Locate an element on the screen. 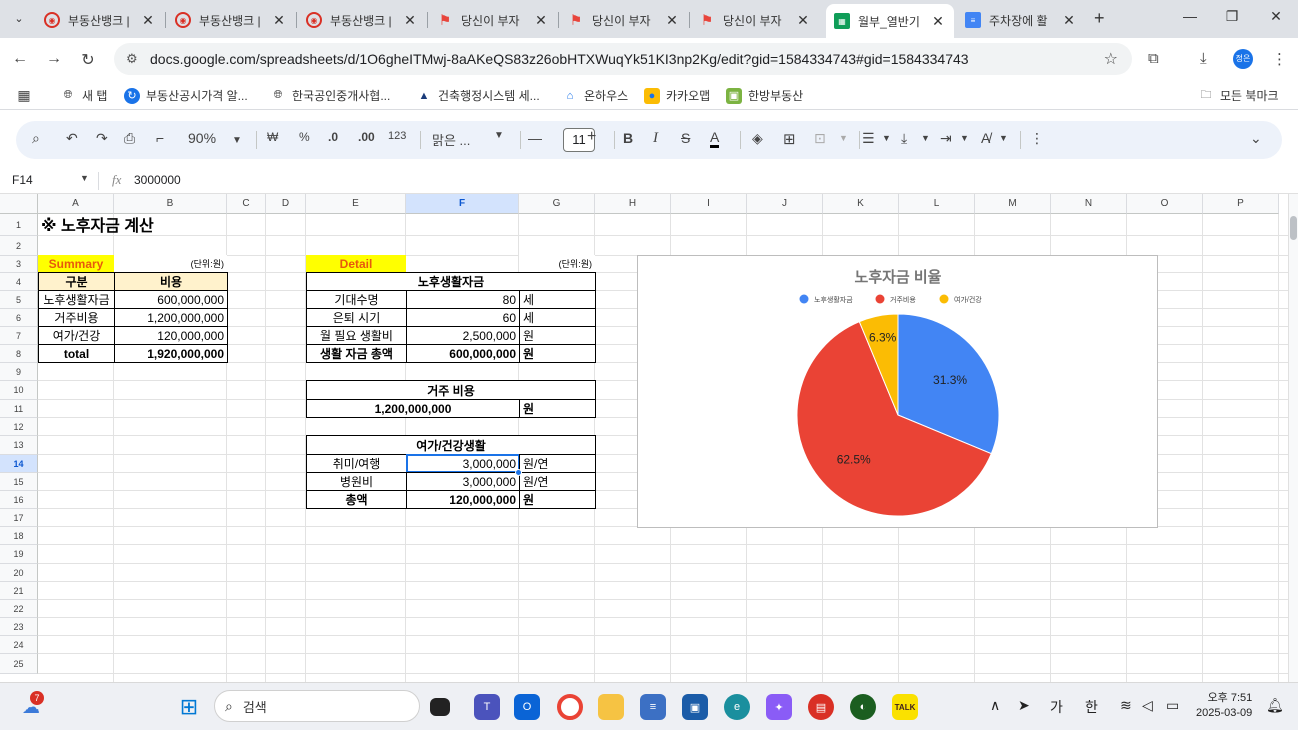  summary-item: 거주비용 is located at coordinates (76, 317).